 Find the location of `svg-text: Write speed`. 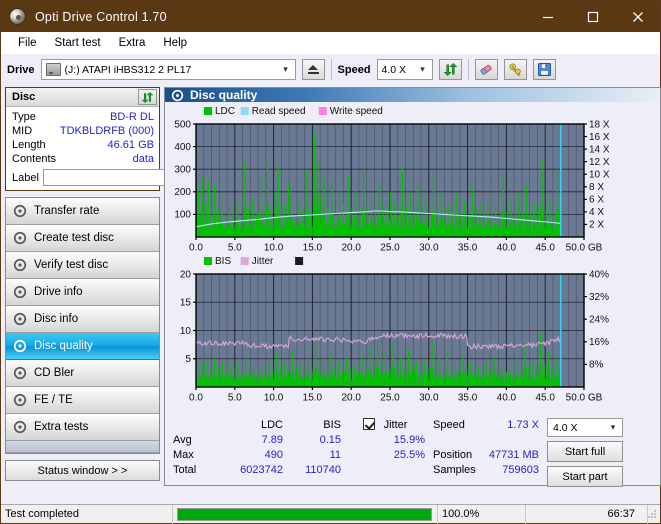

svg-text: Write speed is located at coordinates (356, 111).